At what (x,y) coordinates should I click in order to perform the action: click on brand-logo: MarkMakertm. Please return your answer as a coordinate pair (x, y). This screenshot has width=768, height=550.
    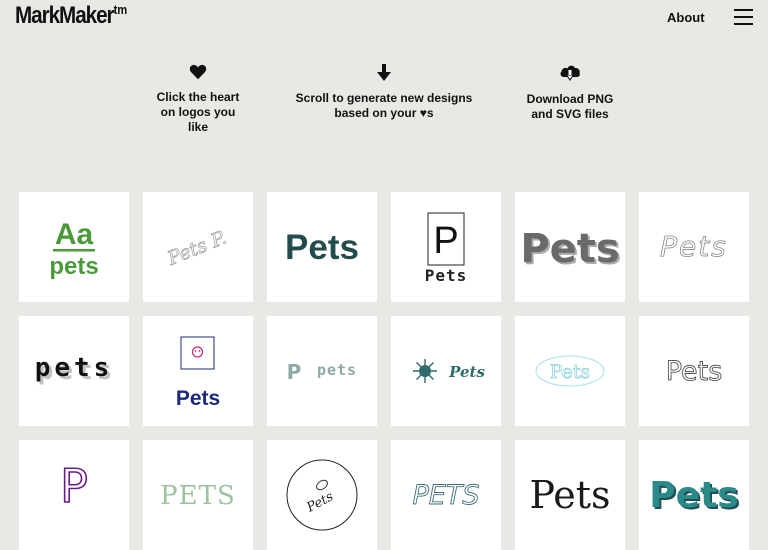
    Looking at the image, I should click on (71, 16).